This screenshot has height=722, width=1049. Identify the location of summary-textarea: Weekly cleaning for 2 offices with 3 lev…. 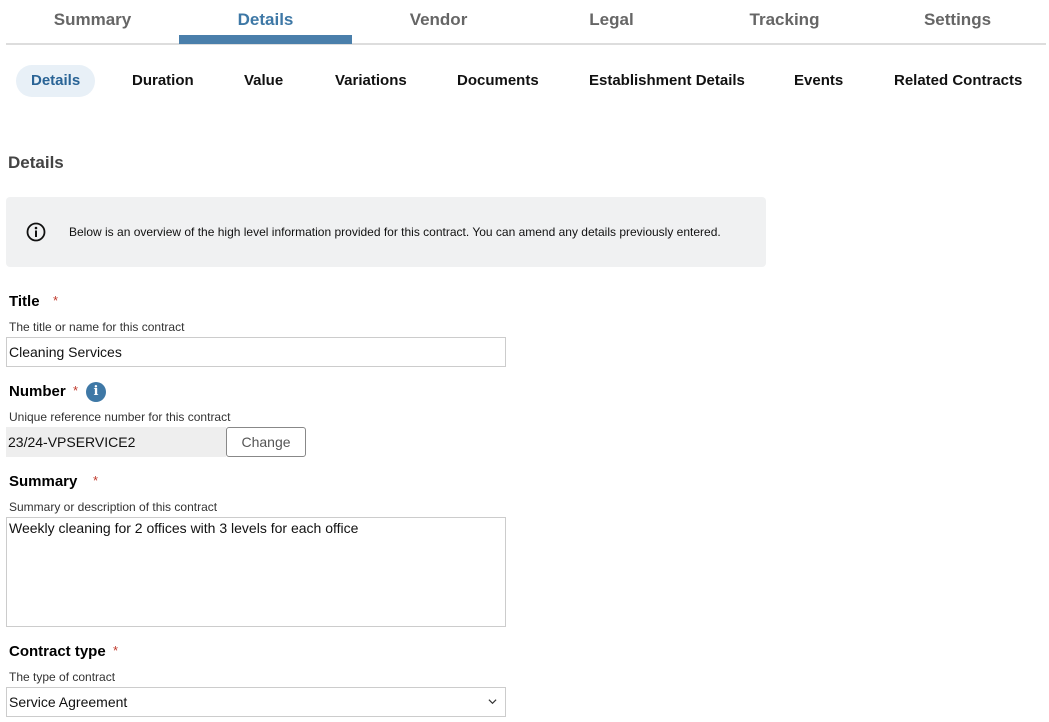
(256, 572).